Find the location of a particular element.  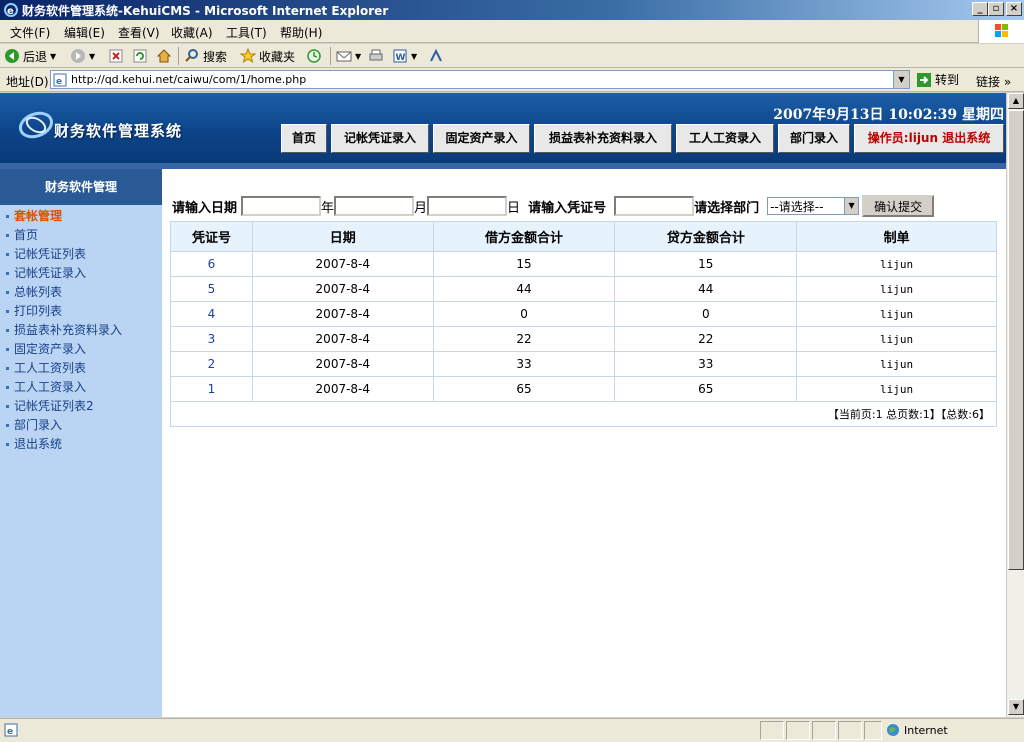

column-header: 借方金额合计 is located at coordinates (524, 236).